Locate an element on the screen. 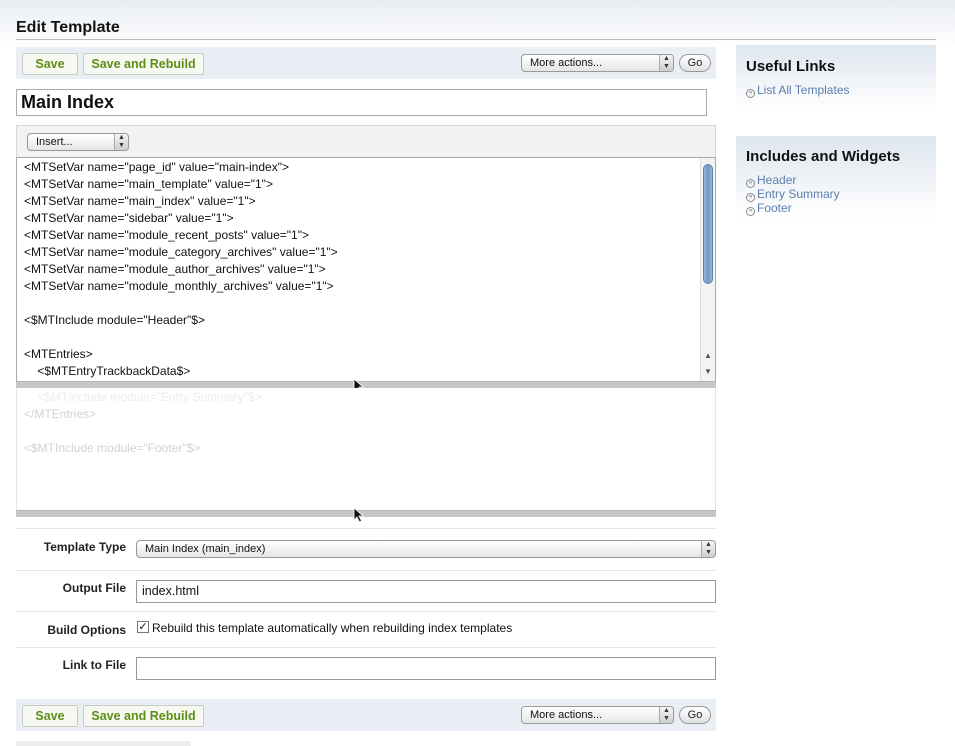 This screenshot has height=746, width=955. include-link-footer: » Footer is located at coordinates (769, 208).